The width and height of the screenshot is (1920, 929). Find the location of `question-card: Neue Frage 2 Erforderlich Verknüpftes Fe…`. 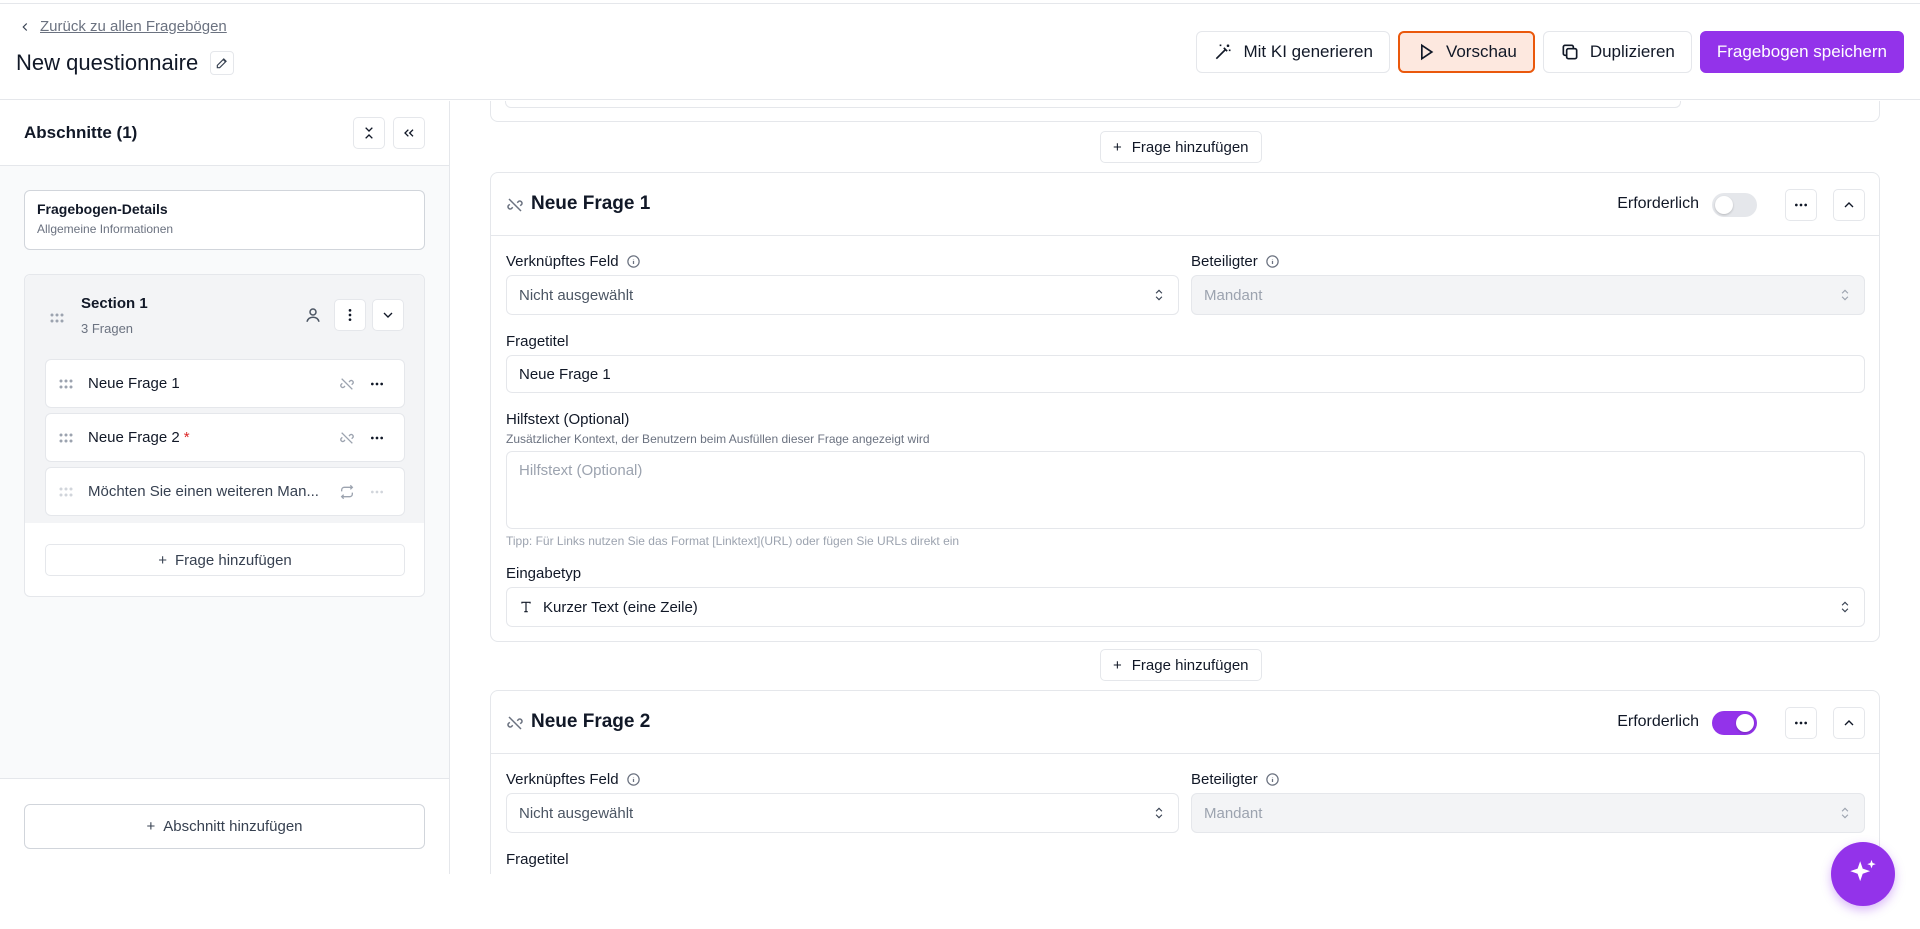

question-card: Neue Frage 2 Erforderlich Verknüpftes Fe… is located at coordinates (1185, 782).